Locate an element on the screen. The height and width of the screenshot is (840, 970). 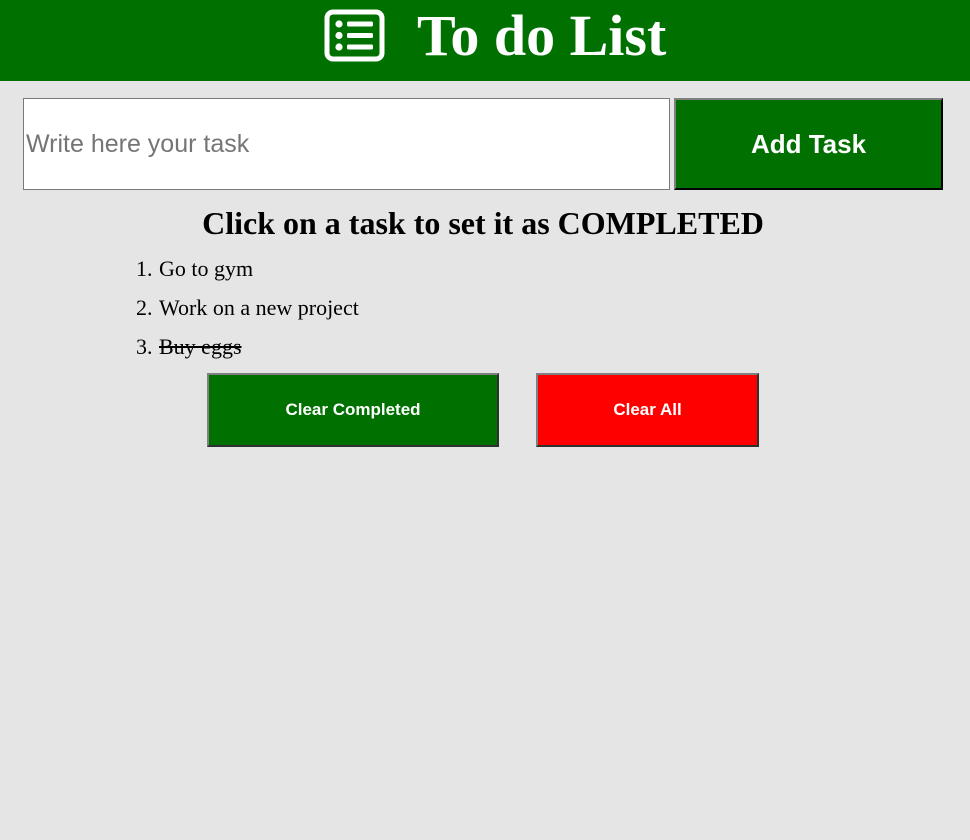
task-number: 3. is located at coordinates (144, 346).